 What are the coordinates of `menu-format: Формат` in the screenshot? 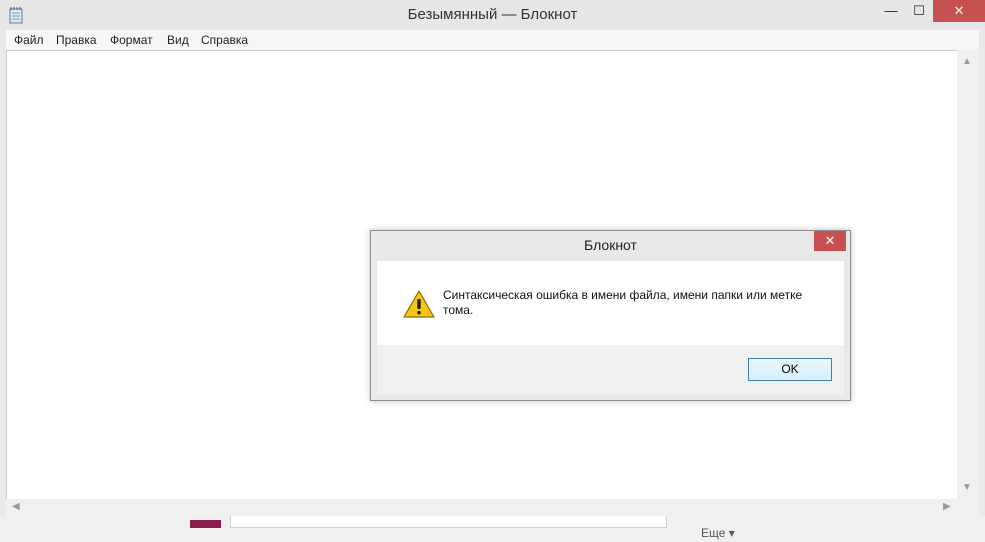 It's located at (131, 40).